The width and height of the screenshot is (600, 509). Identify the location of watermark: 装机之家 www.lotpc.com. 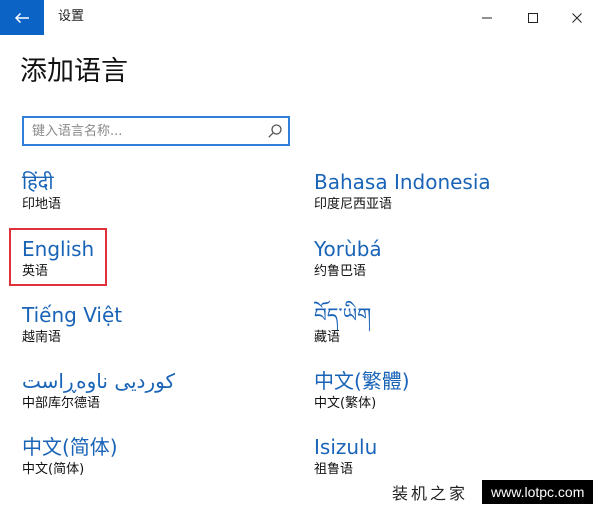
(493, 492).